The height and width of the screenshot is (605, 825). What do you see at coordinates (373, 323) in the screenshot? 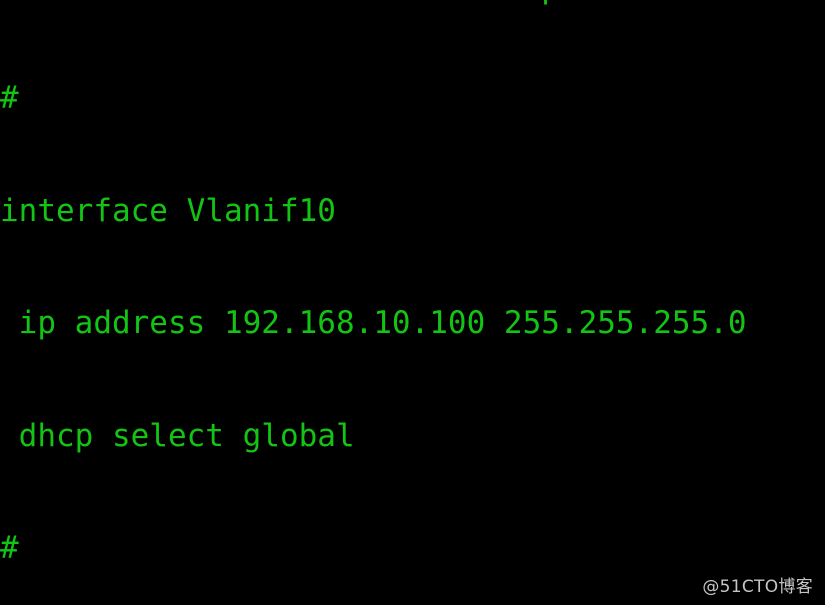
I see `console-line: ip address 192.168.10.100 255.255.255.0` at bounding box center [373, 323].